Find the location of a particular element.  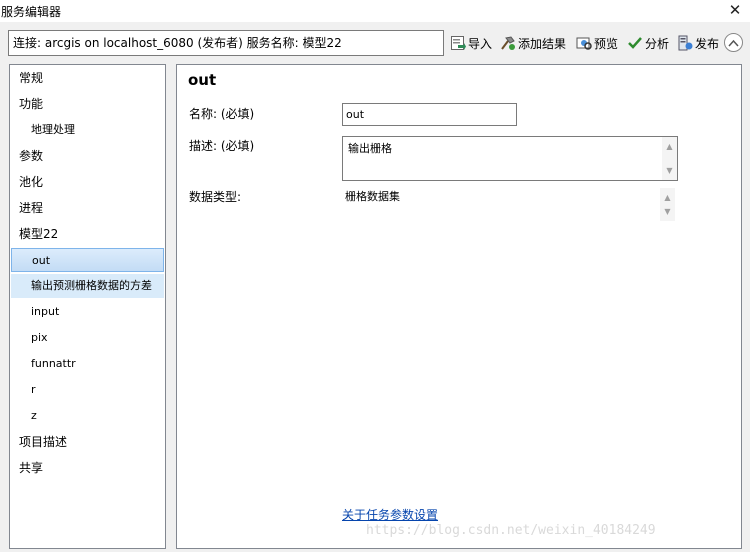

sidebar-item-z: z is located at coordinates (87, 416).